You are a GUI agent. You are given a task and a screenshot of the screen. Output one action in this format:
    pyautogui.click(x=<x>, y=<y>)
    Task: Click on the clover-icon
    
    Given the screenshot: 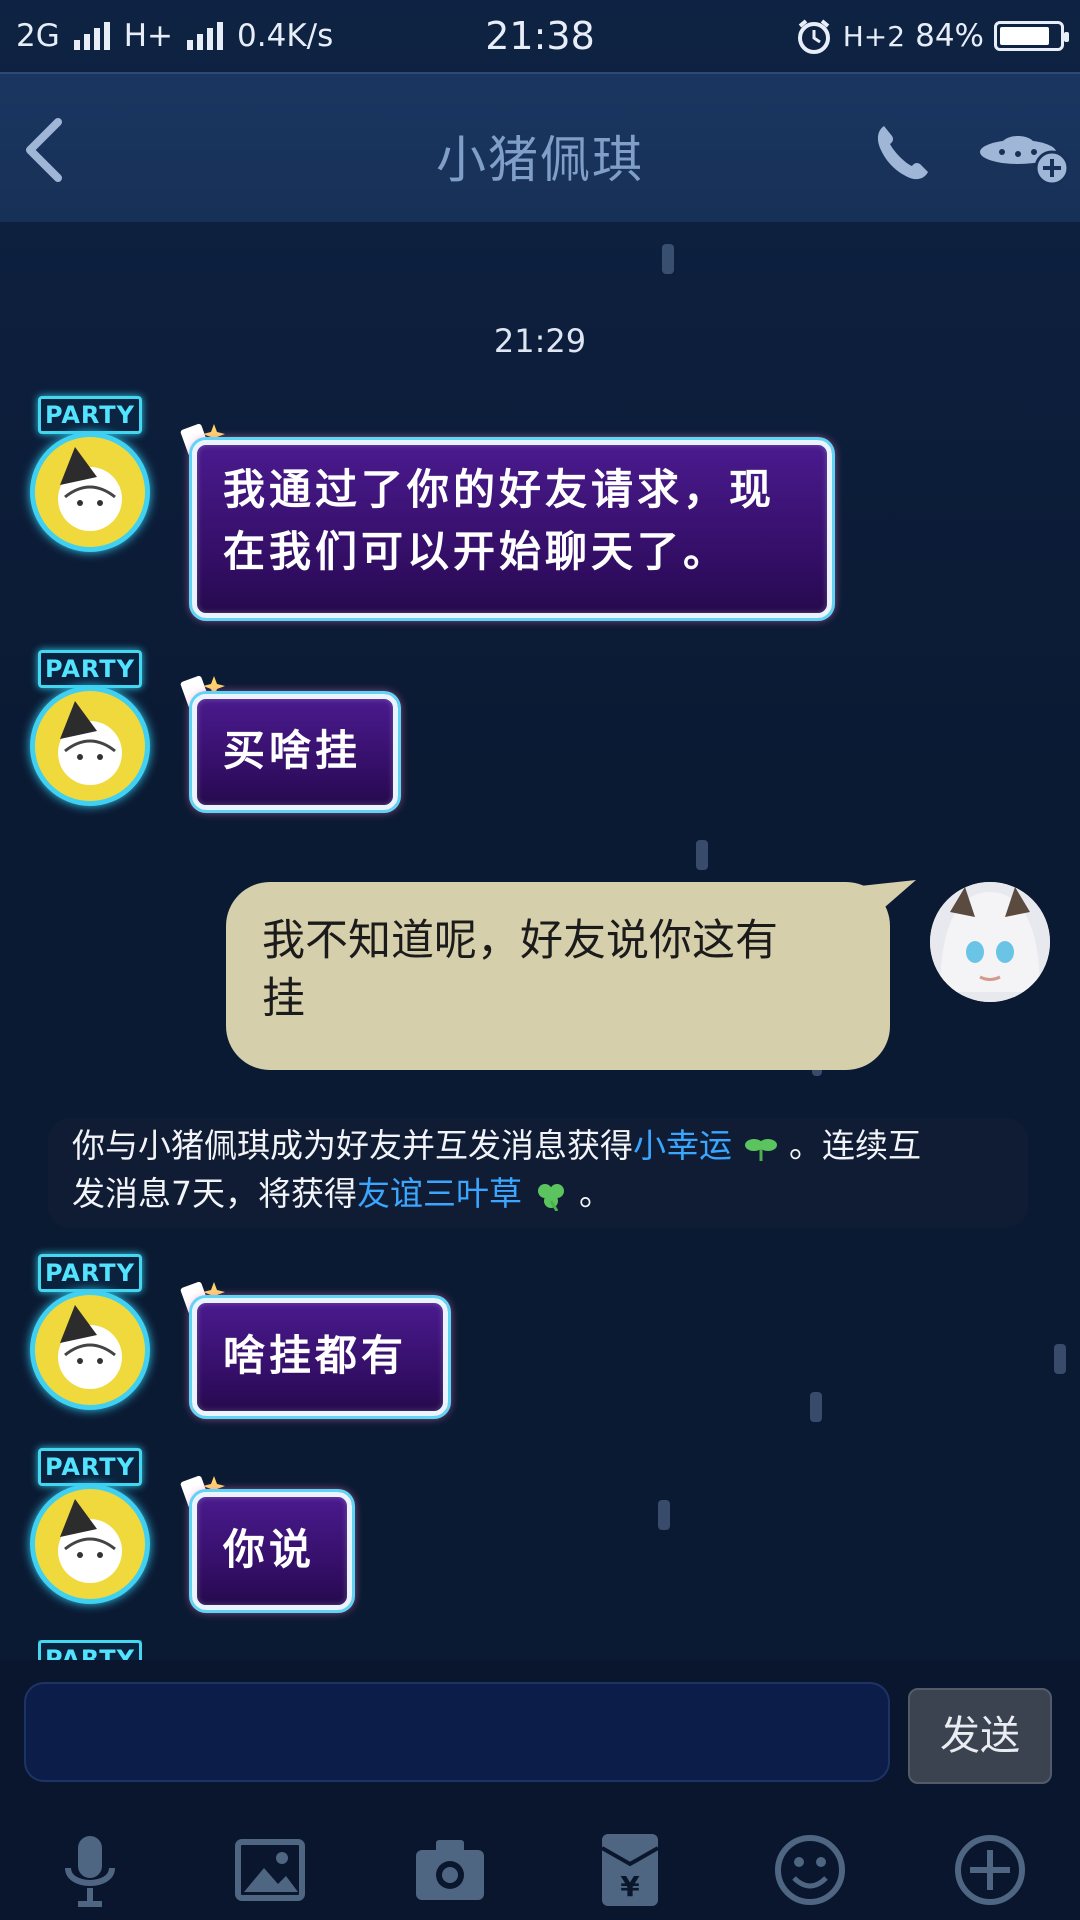 What is the action you would take?
    pyautogui.click(x=550, y=1197)
    